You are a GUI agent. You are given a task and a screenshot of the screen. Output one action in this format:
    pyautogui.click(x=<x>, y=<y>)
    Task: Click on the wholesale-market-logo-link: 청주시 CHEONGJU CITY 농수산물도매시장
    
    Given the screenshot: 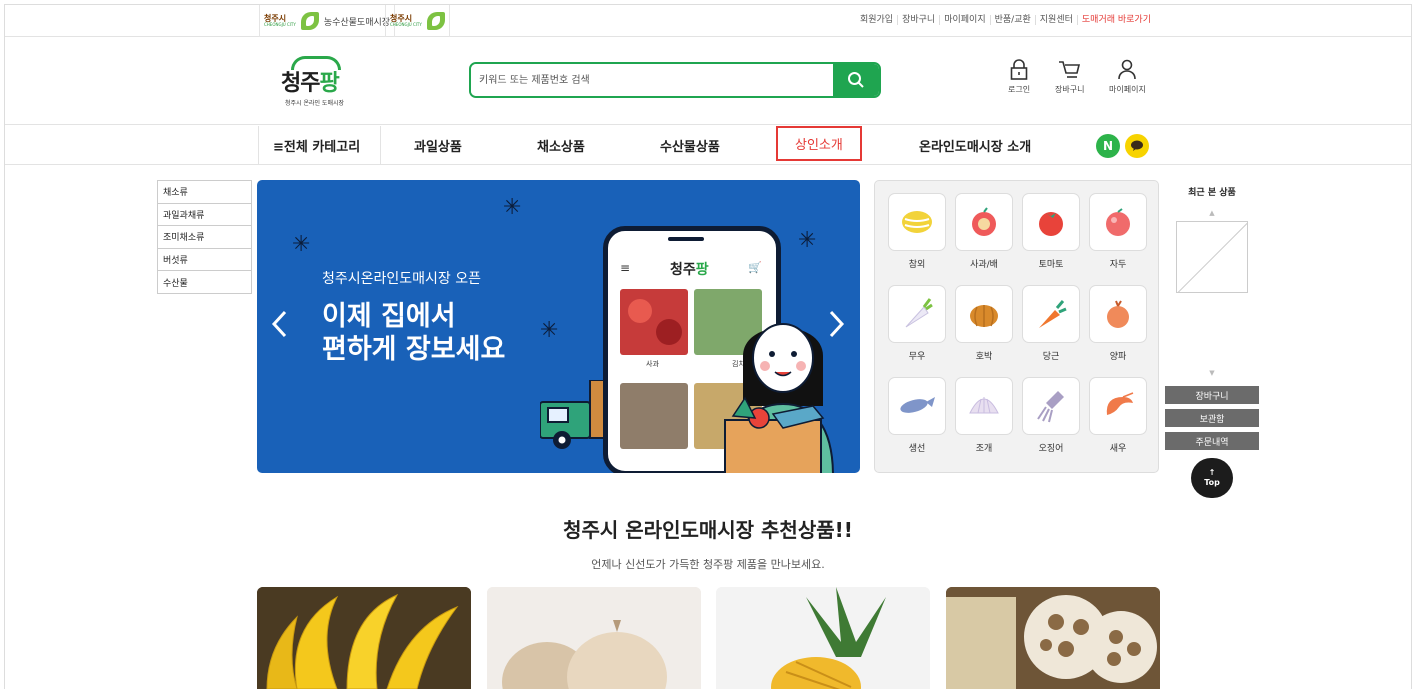 What is the action you would take?
    pyautogui.click(x=327, y=21)
    